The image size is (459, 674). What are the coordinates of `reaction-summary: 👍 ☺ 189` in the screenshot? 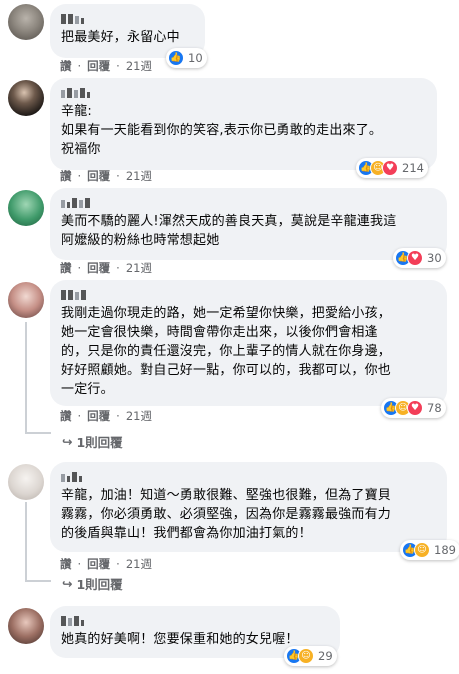 It's located at (429, 550).